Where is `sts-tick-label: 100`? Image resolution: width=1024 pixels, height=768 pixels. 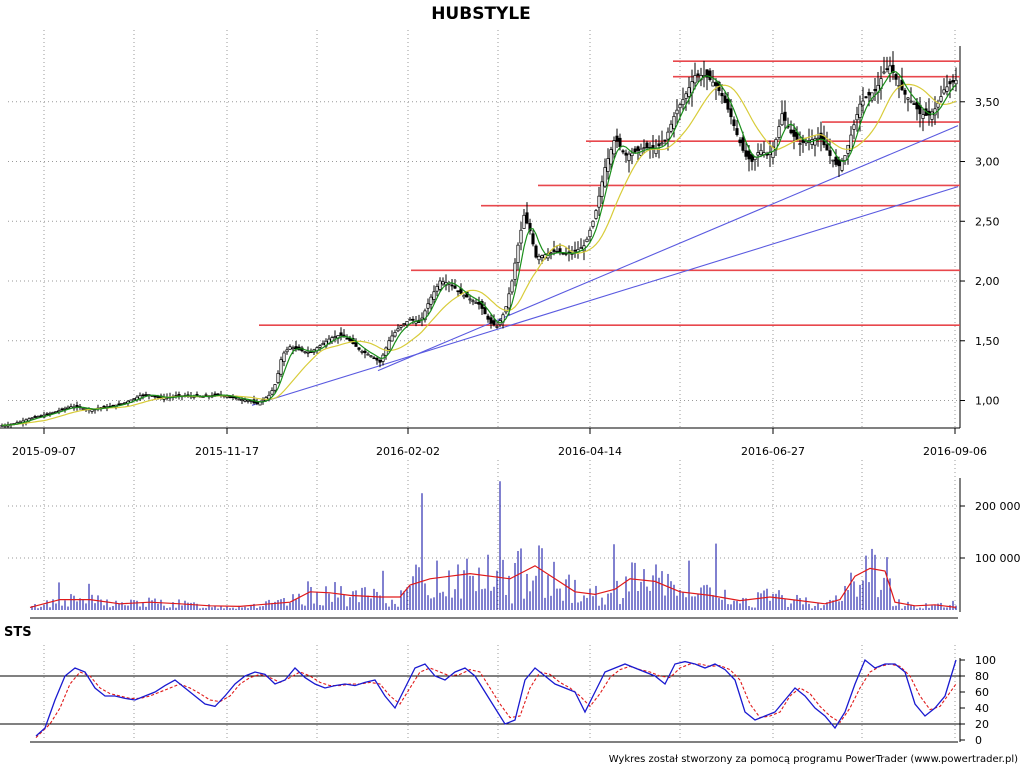 sts-tick-label: 100 is located at coordinates (985, 660).